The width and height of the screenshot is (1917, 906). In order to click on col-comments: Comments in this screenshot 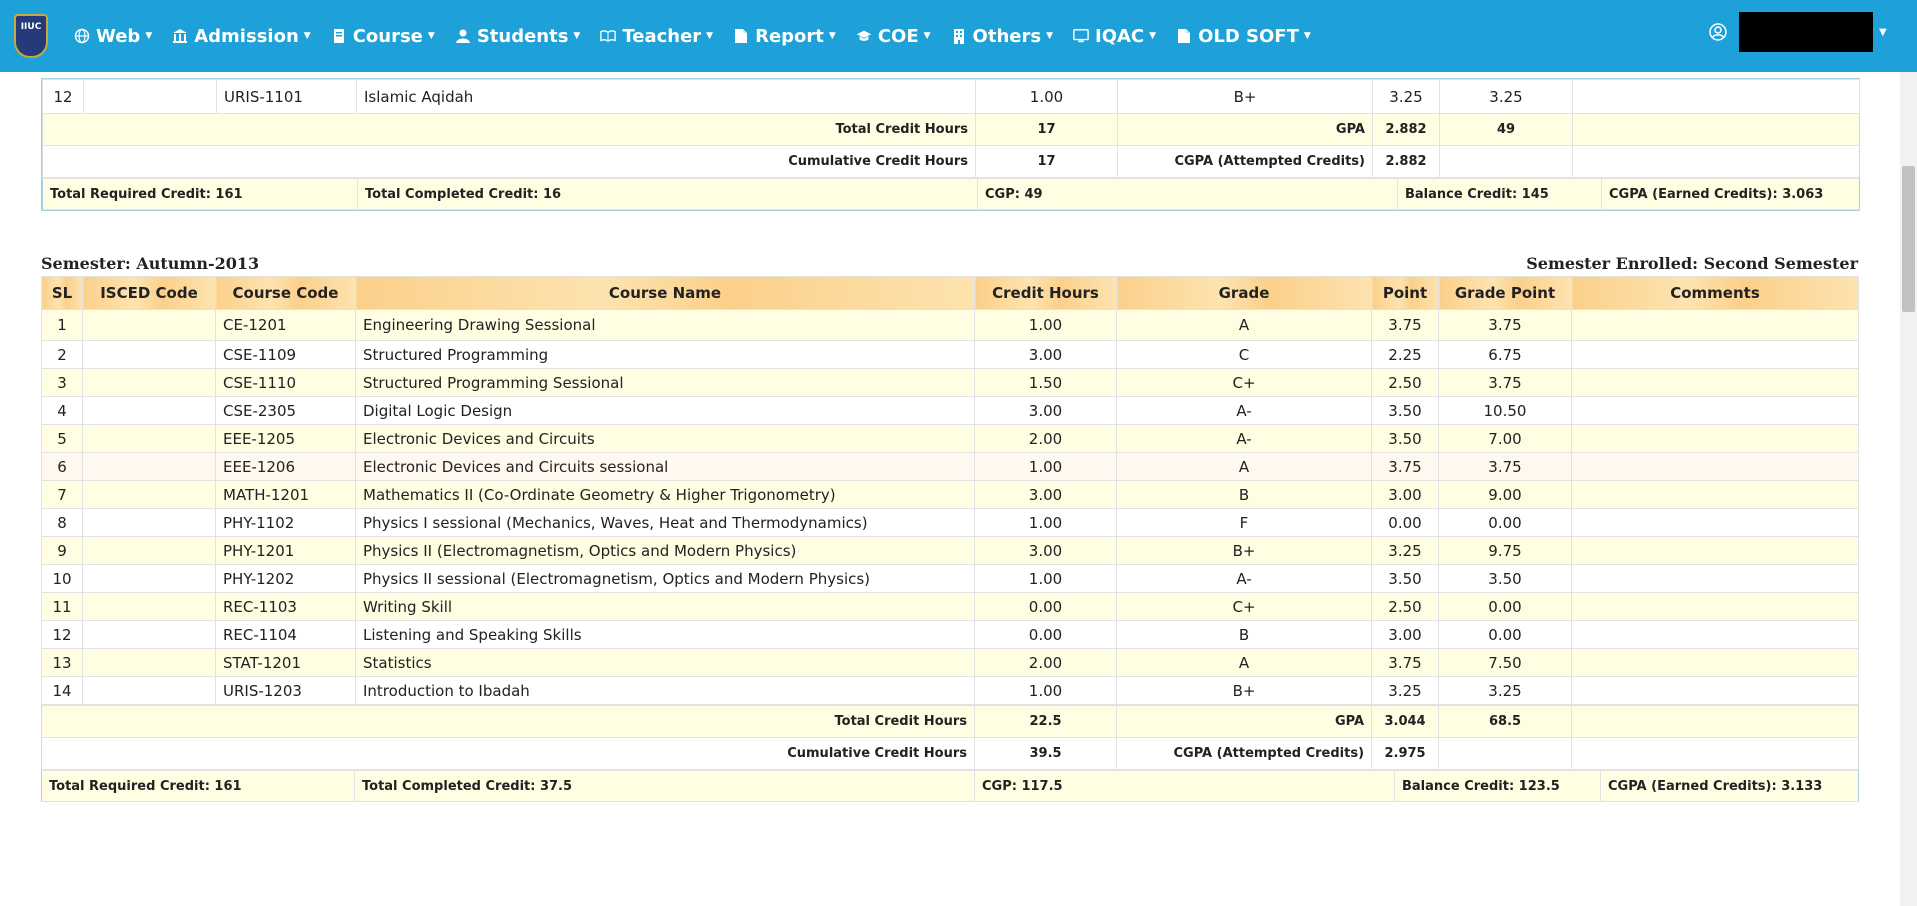, I will do `click(1715, 293)`.